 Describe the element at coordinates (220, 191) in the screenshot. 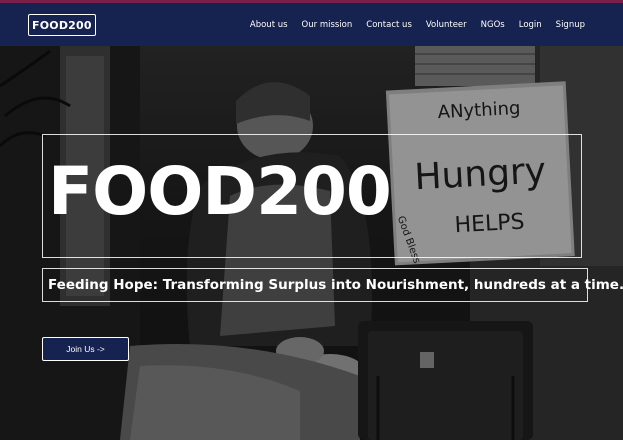

I see `hero-title: FOOD200` at that location.